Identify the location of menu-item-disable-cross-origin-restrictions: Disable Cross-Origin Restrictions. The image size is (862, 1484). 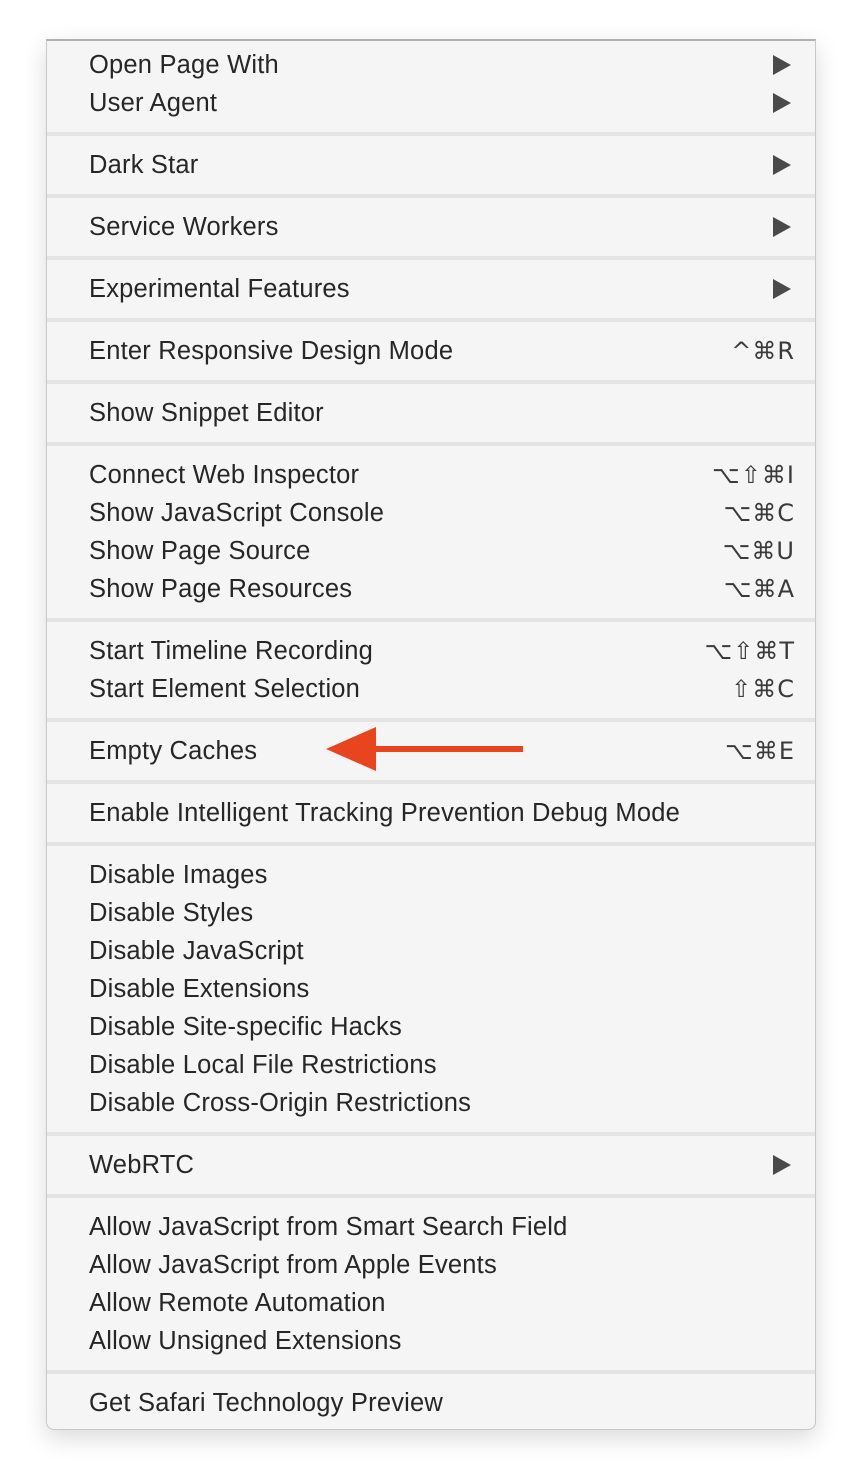
(431, 1103).